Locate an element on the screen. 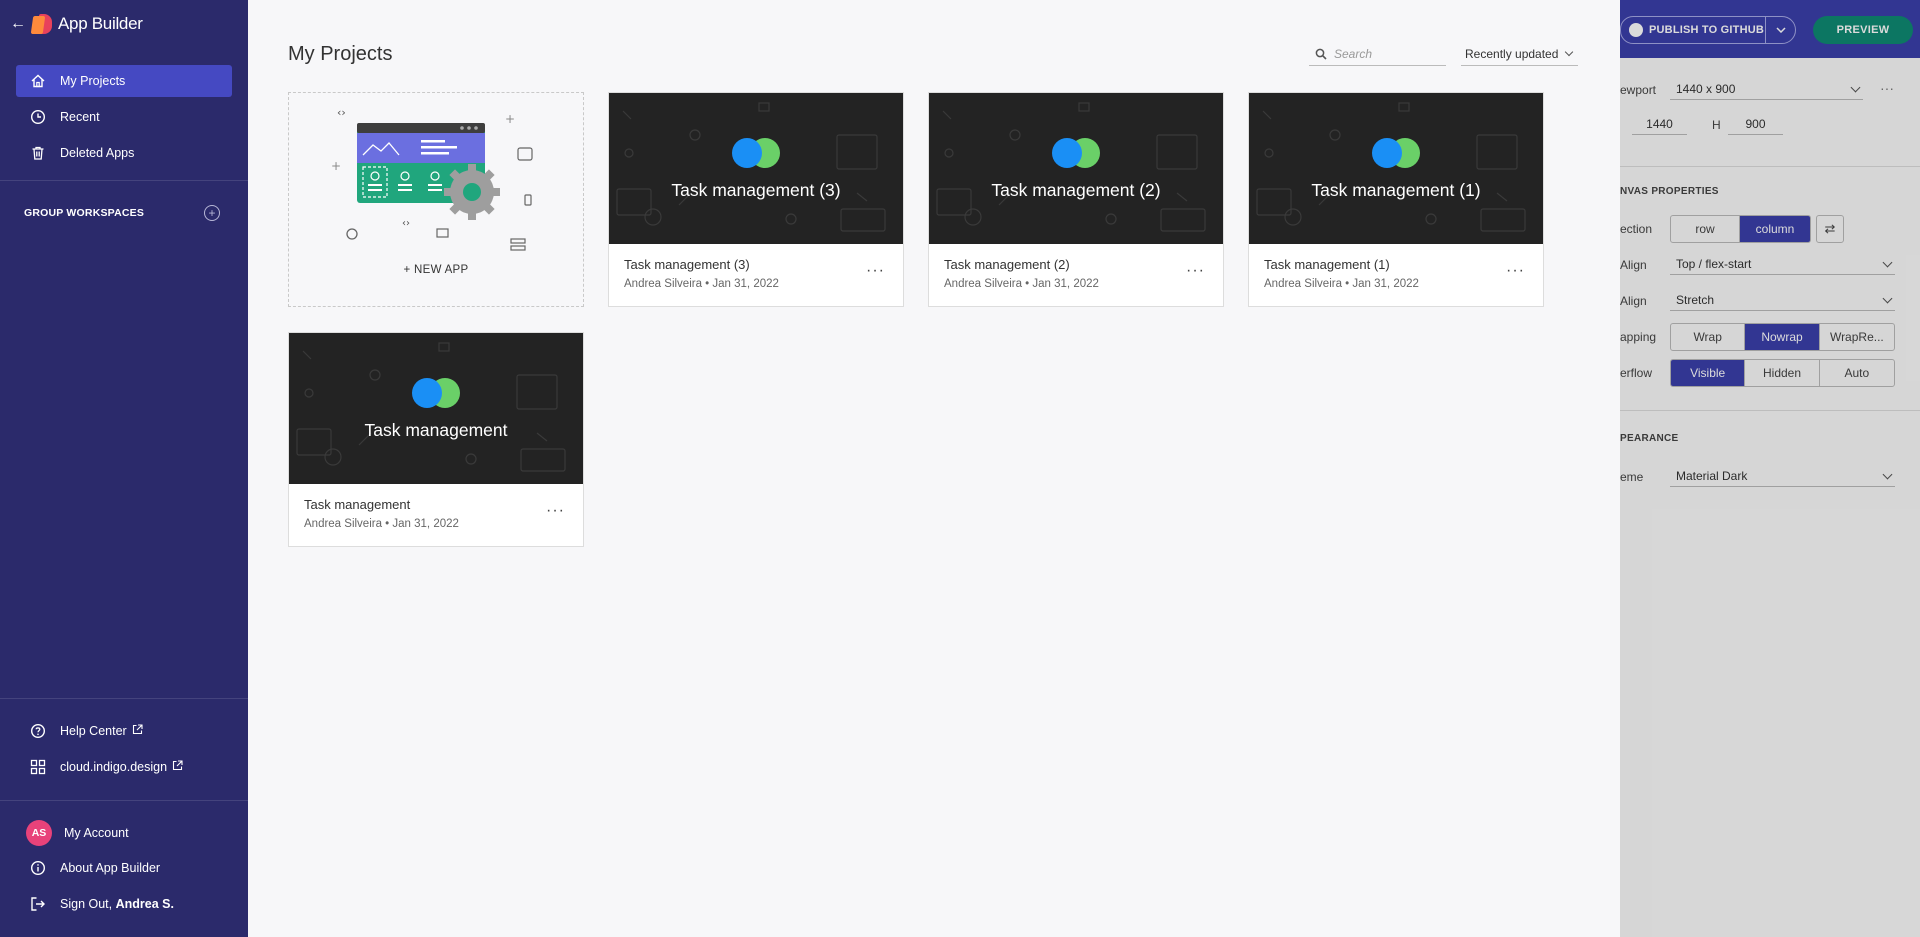  height-input: 900 is located at coordinates (1755, 124).